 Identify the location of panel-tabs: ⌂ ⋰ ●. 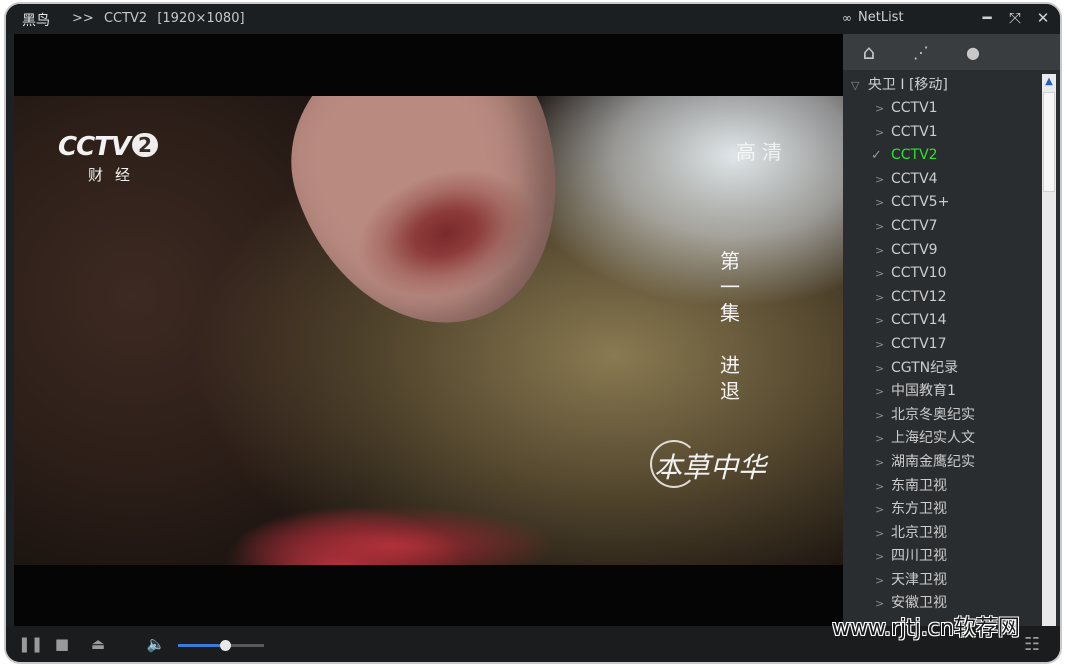
(951, 52).